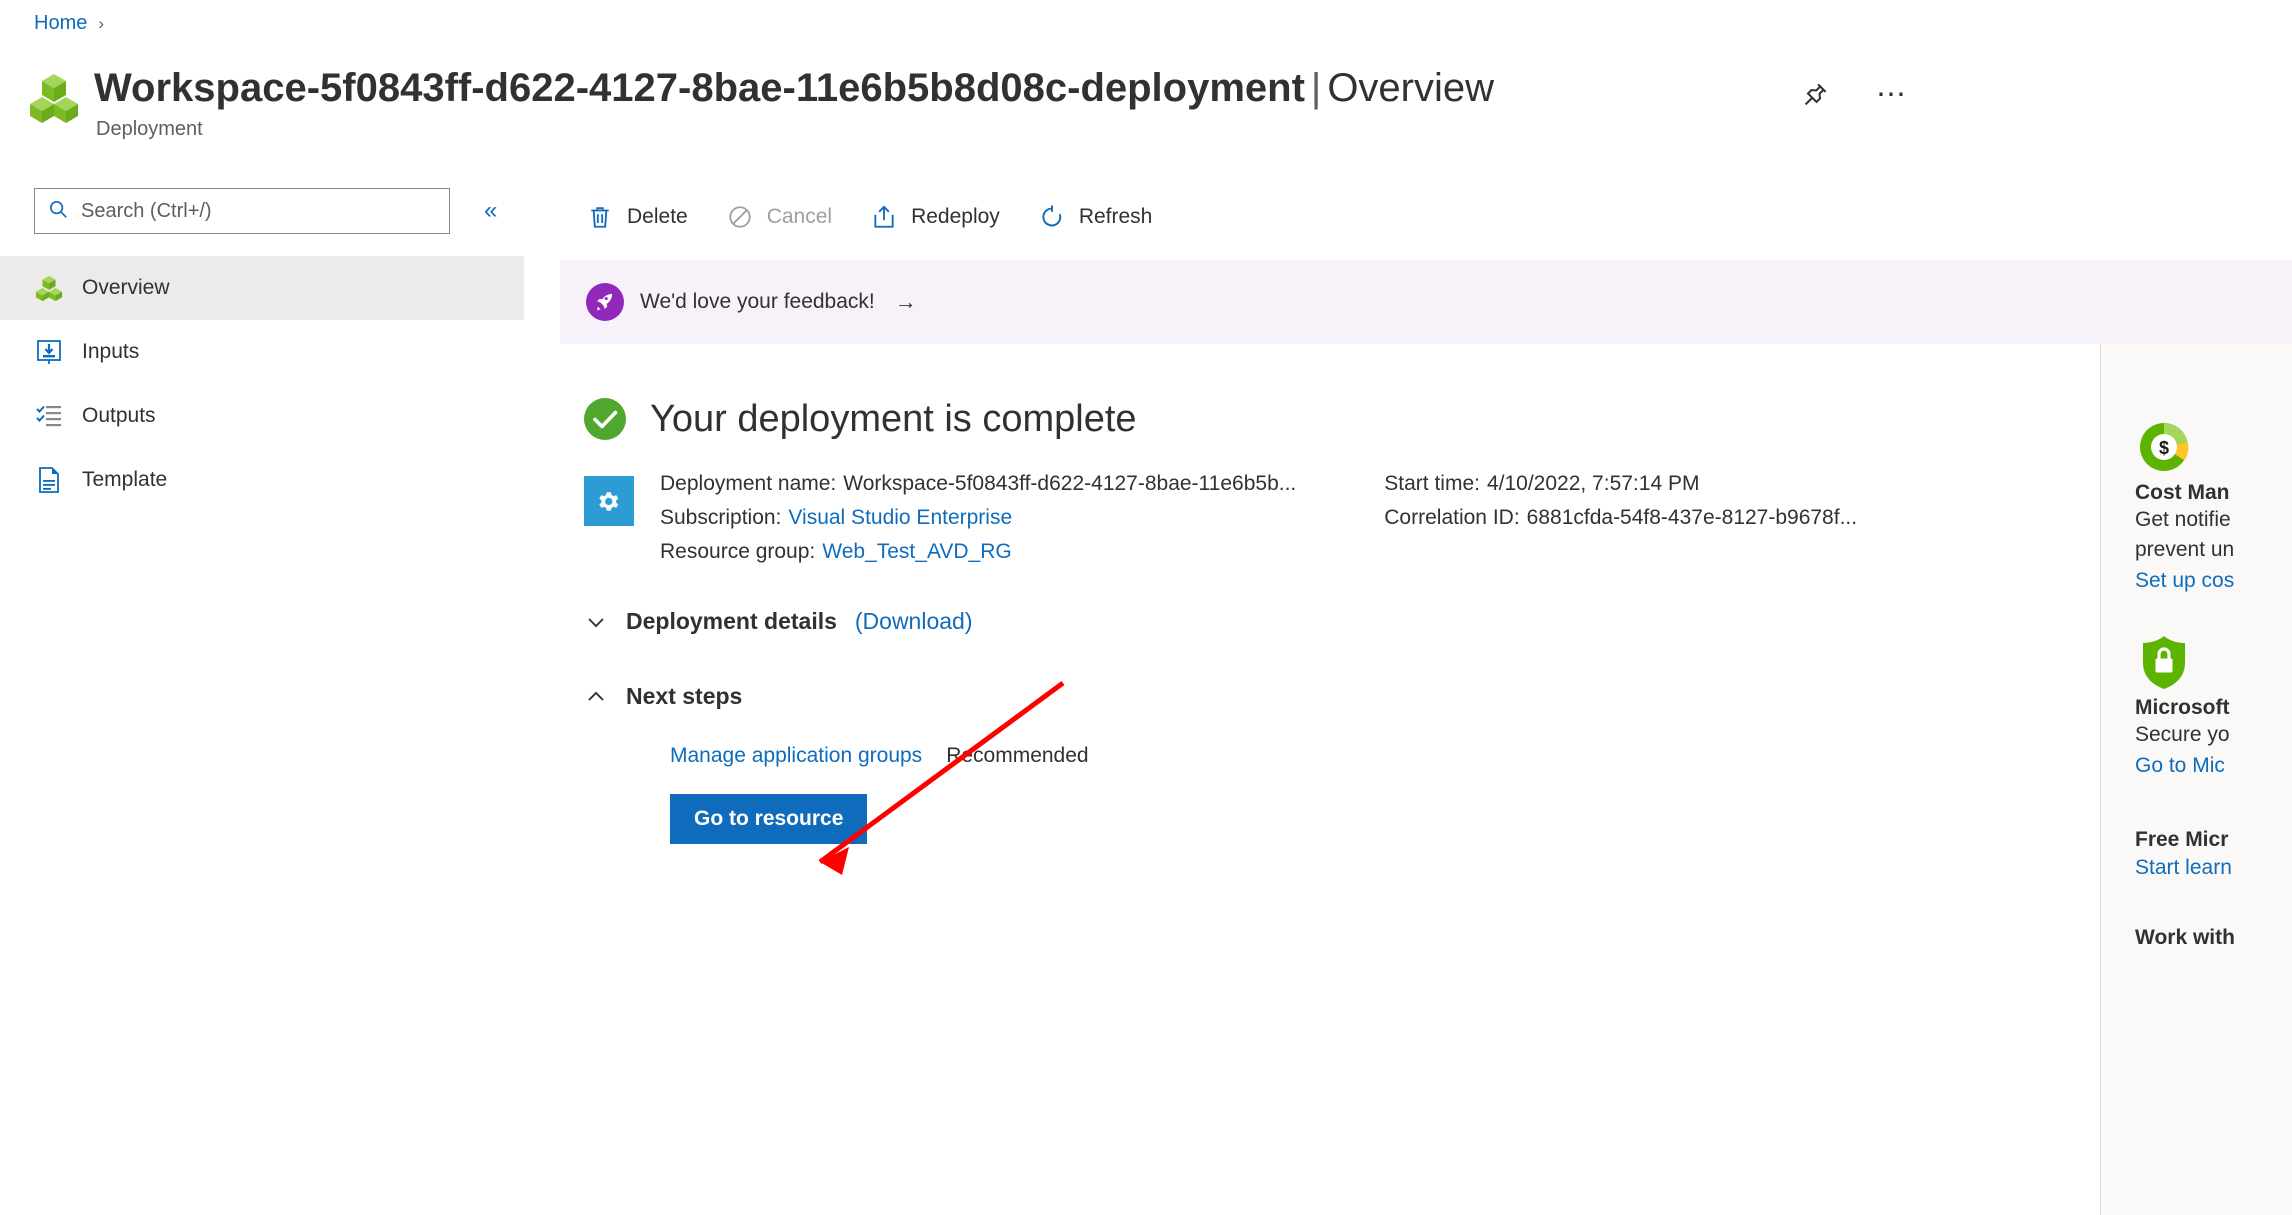 The height and width of the screenshot is (1215, 2292). Describe the element at coordinates (1017, 755) in the screenshot. I see `recommended-tag: Recommended` at that location.